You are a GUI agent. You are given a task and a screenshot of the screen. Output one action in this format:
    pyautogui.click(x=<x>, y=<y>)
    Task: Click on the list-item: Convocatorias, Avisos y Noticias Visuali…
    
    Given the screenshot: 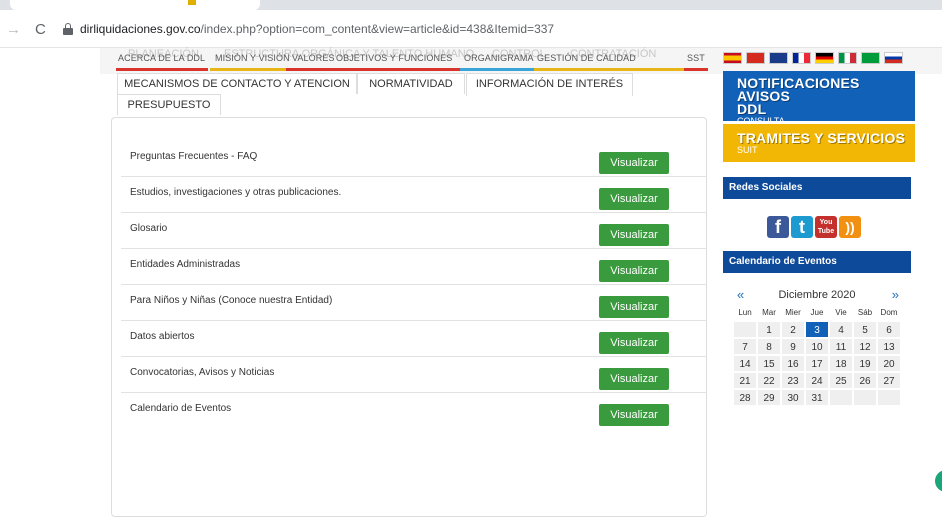 What is the action you would take?
    pyautogui.click(x=413, y=375)
    